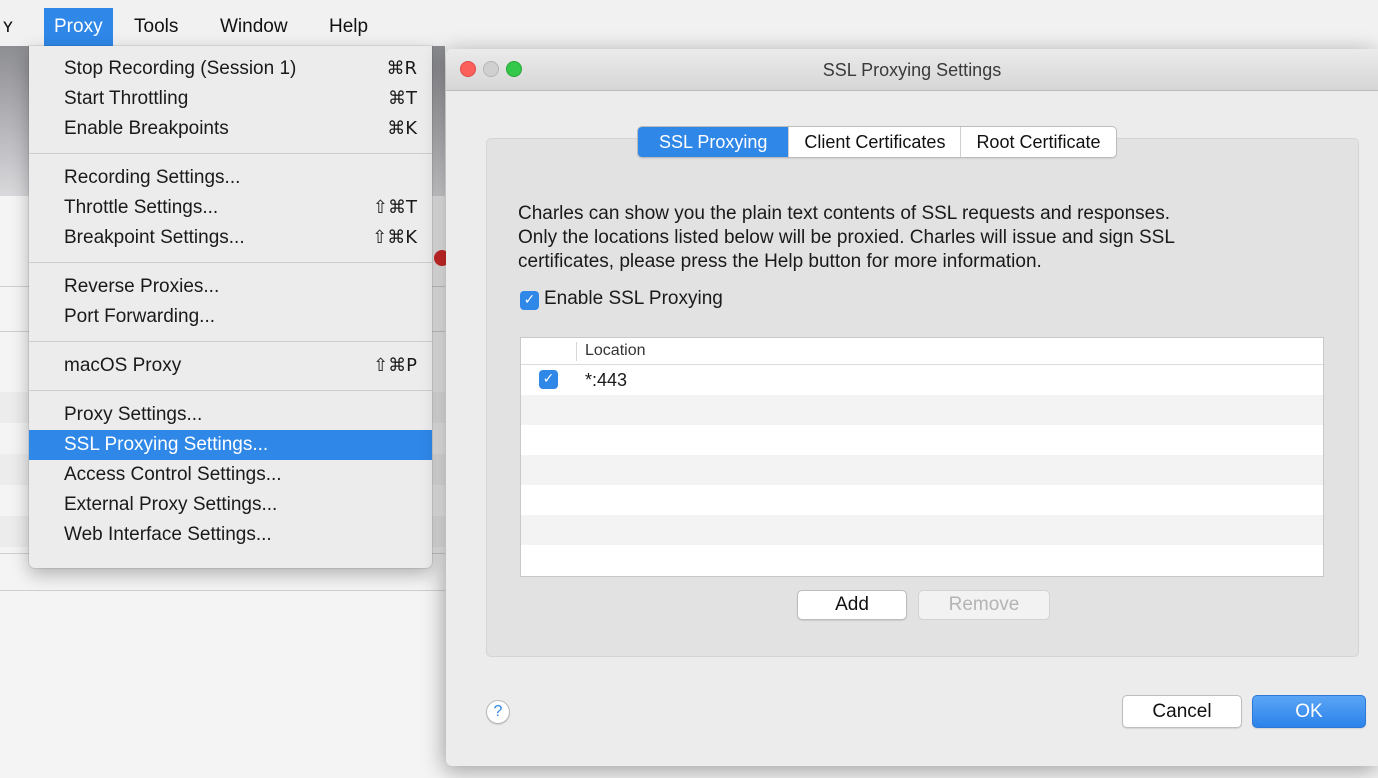 The image size is (1378, 778). Describe the element at coordinates (222, 590) in the screenshot. I see `divider` at that location.